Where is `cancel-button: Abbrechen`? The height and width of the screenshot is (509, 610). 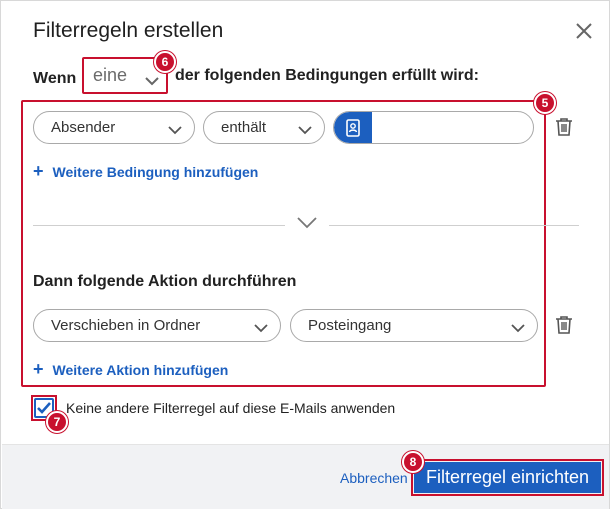
cancel-button: Abbrechen is located at coordinates (374, 478).